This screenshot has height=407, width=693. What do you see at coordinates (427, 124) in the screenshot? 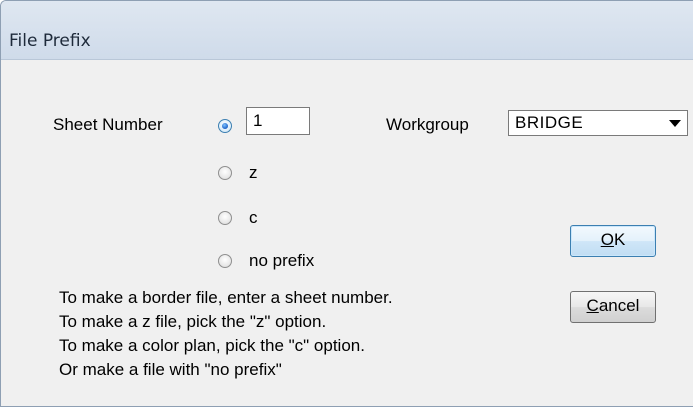
I see `workgroup-label: Workgroup` at bounding box center [427, 124].